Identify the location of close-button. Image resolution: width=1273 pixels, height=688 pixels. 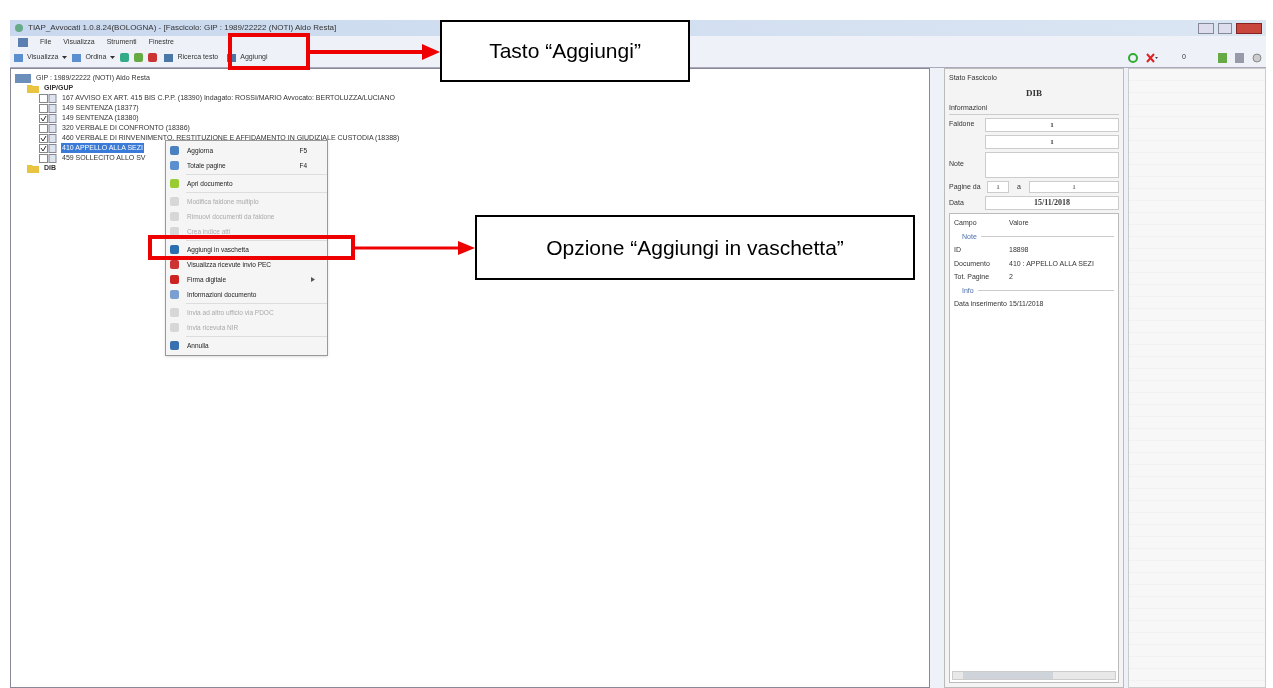
(1249, 28).